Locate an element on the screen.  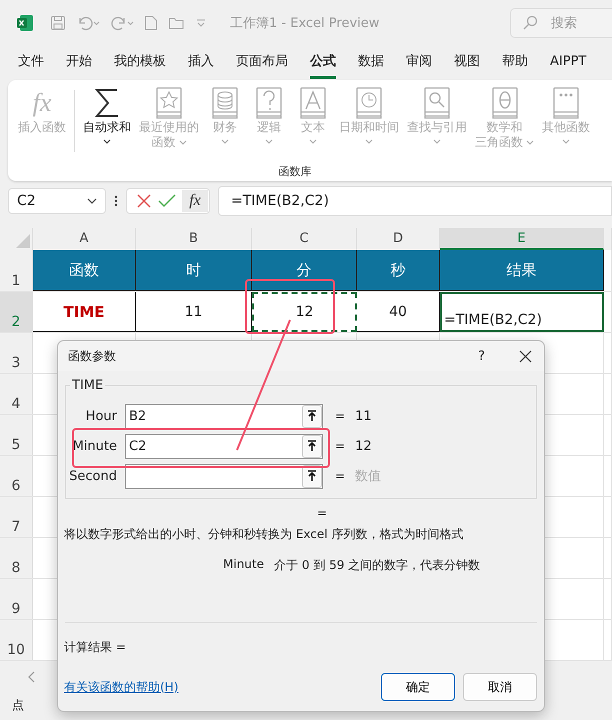
row-header: 10 is located at coordinates (16, 640).